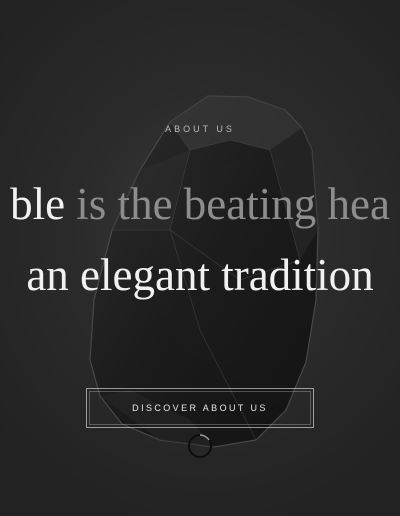 Image resolution: width=400 pixels, height=516 pixels. What do you see at coordinates (200, 446) in the screenshot?
I see `circle-scroll-icon` at bounding box center [200, 446].